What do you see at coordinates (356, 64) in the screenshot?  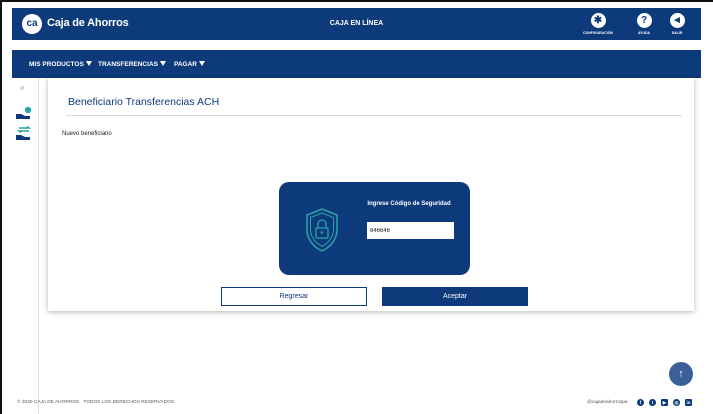 I see `main-menu: MIS PRODUCTOS TRANSFERENCIAS PAGAR` at bounding box center [356, 64].